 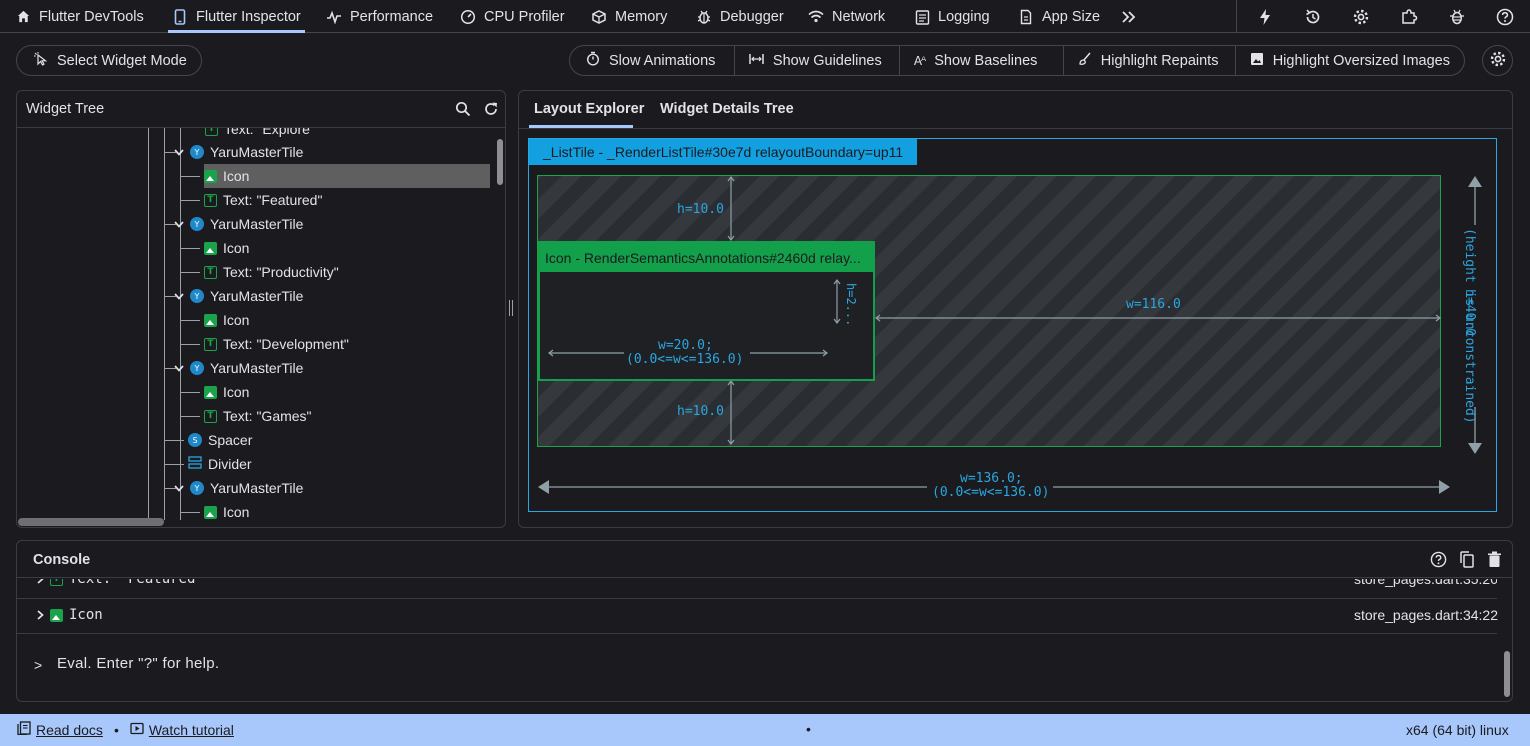 What do you see at coordinates (1071, 16) in the screenshot?
I see `tab-label: App Size` at bounding box center [1071, 16].